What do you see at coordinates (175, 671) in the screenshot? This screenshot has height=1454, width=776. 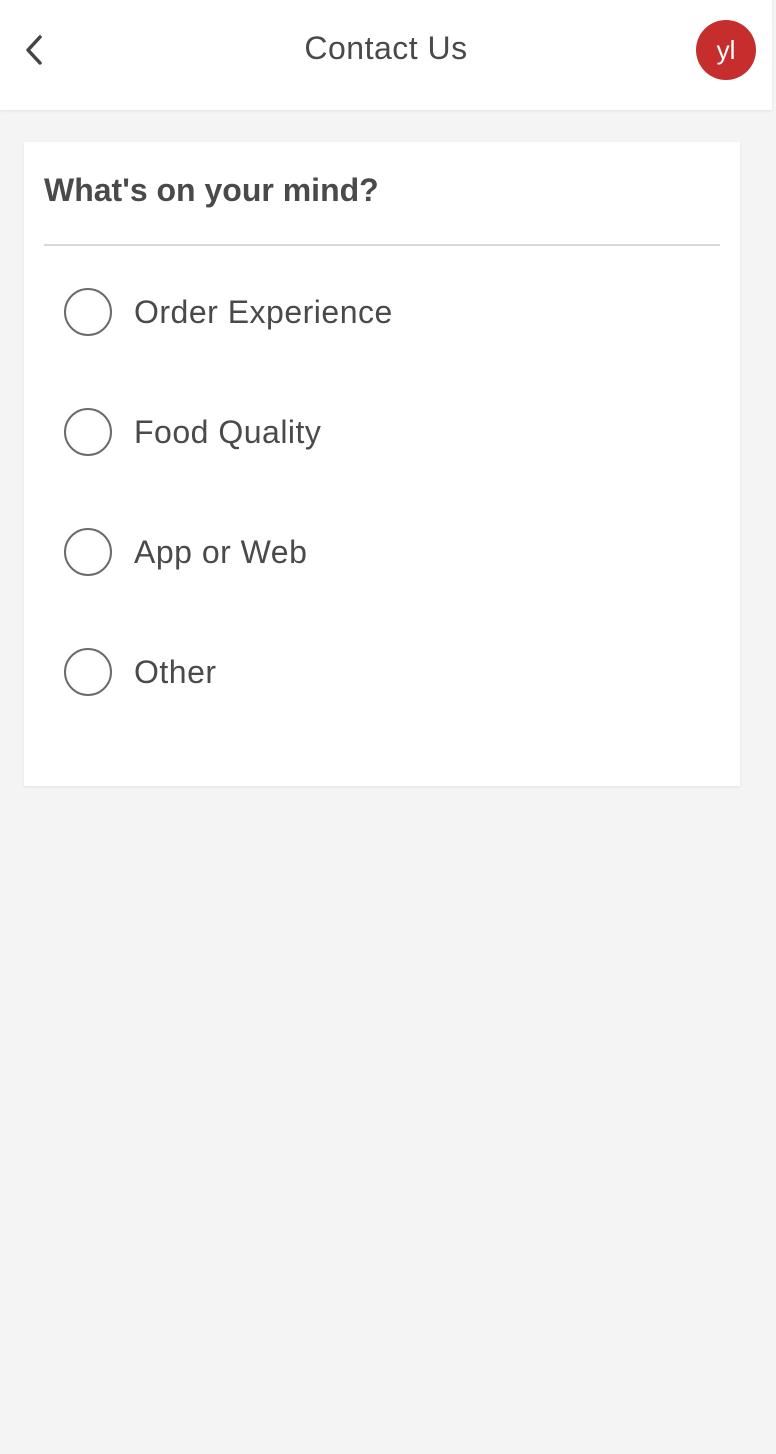 I see `option-label: Other` at bounding box center [175, 671].